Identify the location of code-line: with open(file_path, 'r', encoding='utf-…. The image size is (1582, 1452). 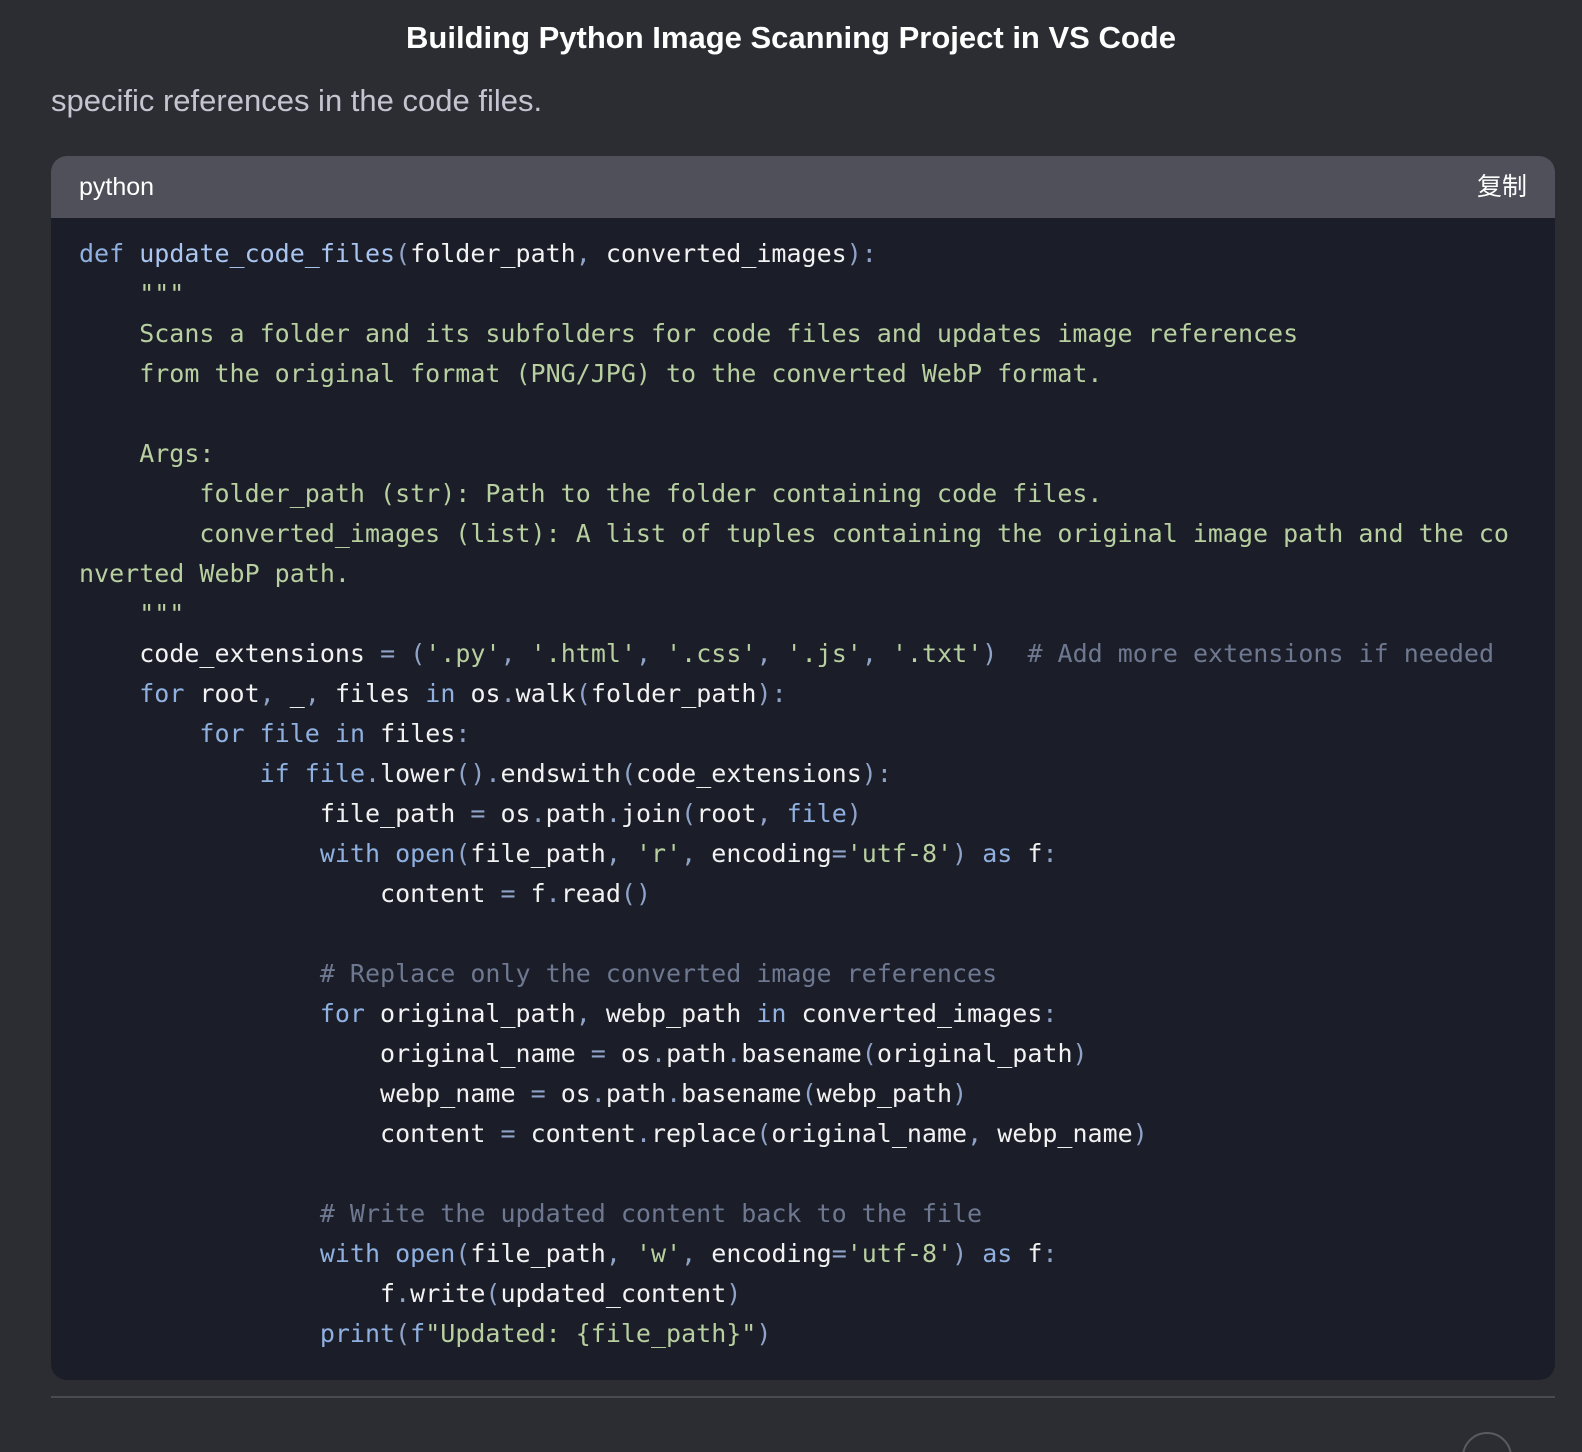
(688, 853).